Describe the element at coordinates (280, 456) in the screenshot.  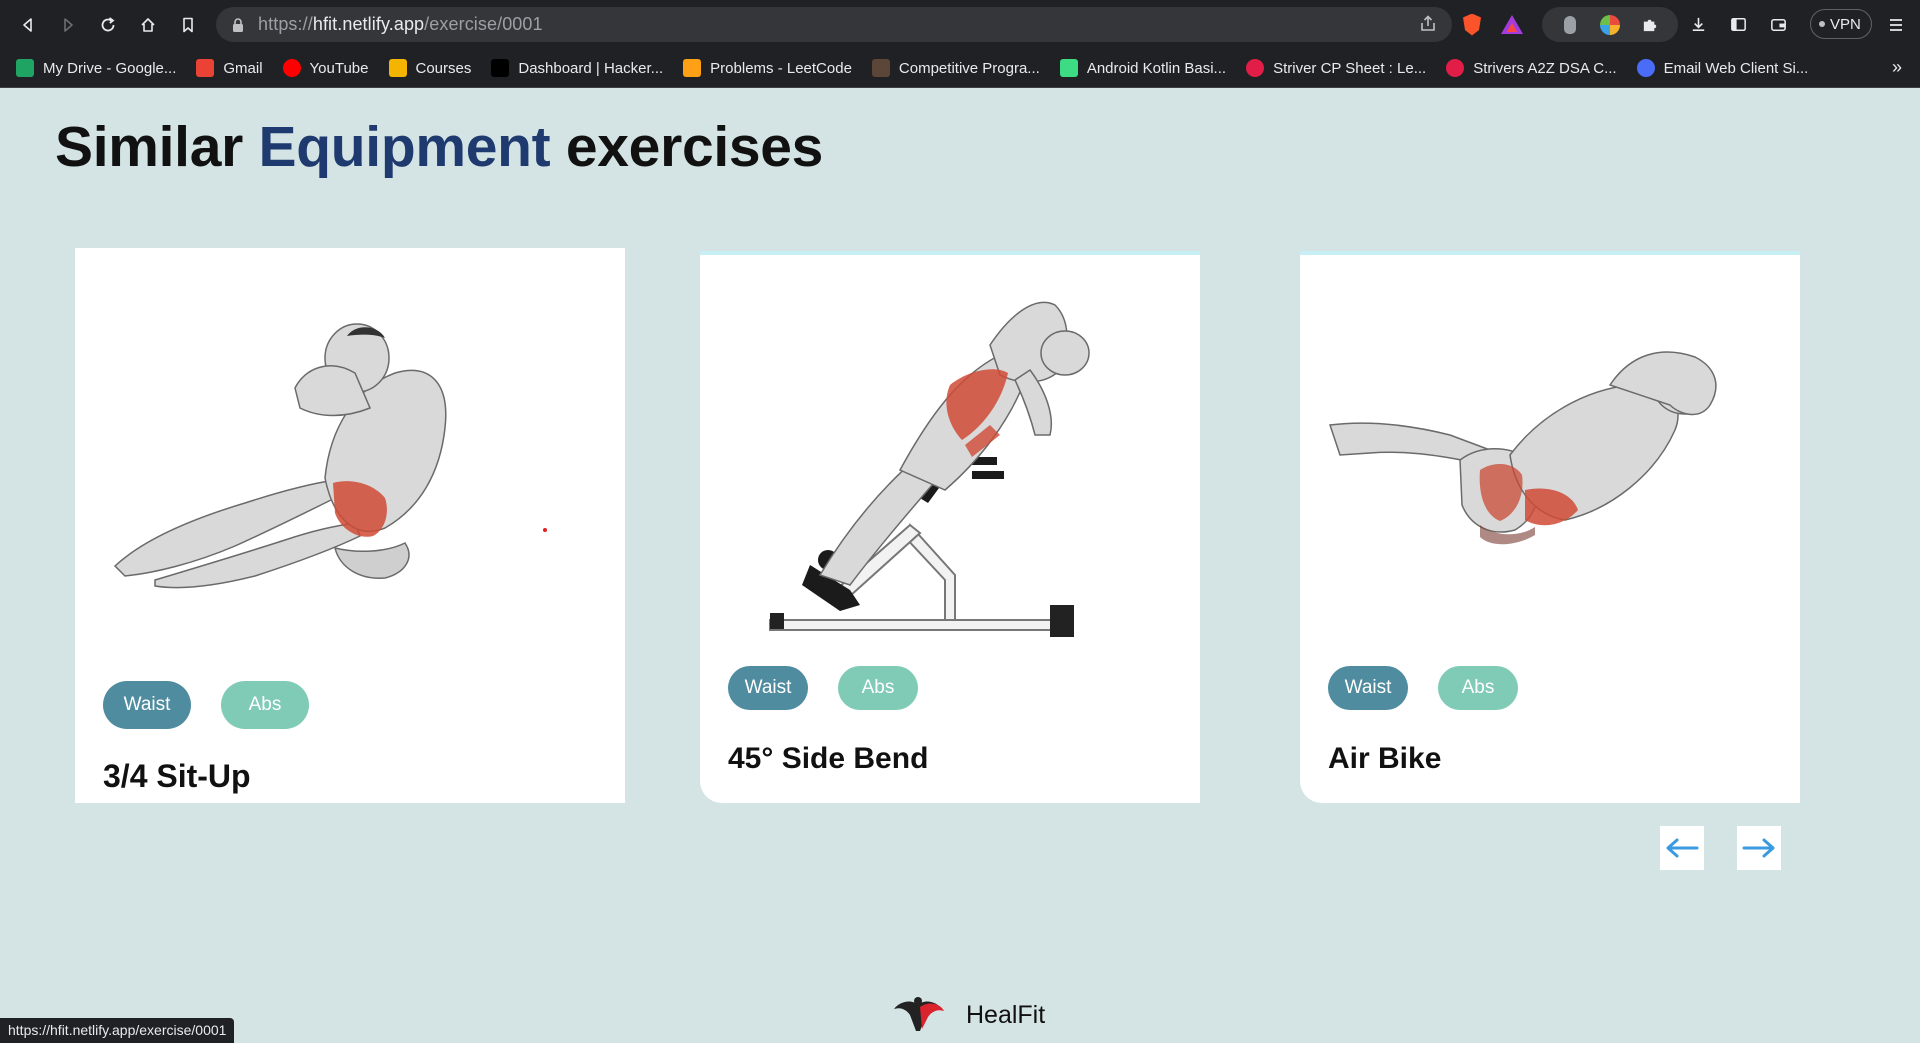
I see `situp-figure-illustration` at that location.